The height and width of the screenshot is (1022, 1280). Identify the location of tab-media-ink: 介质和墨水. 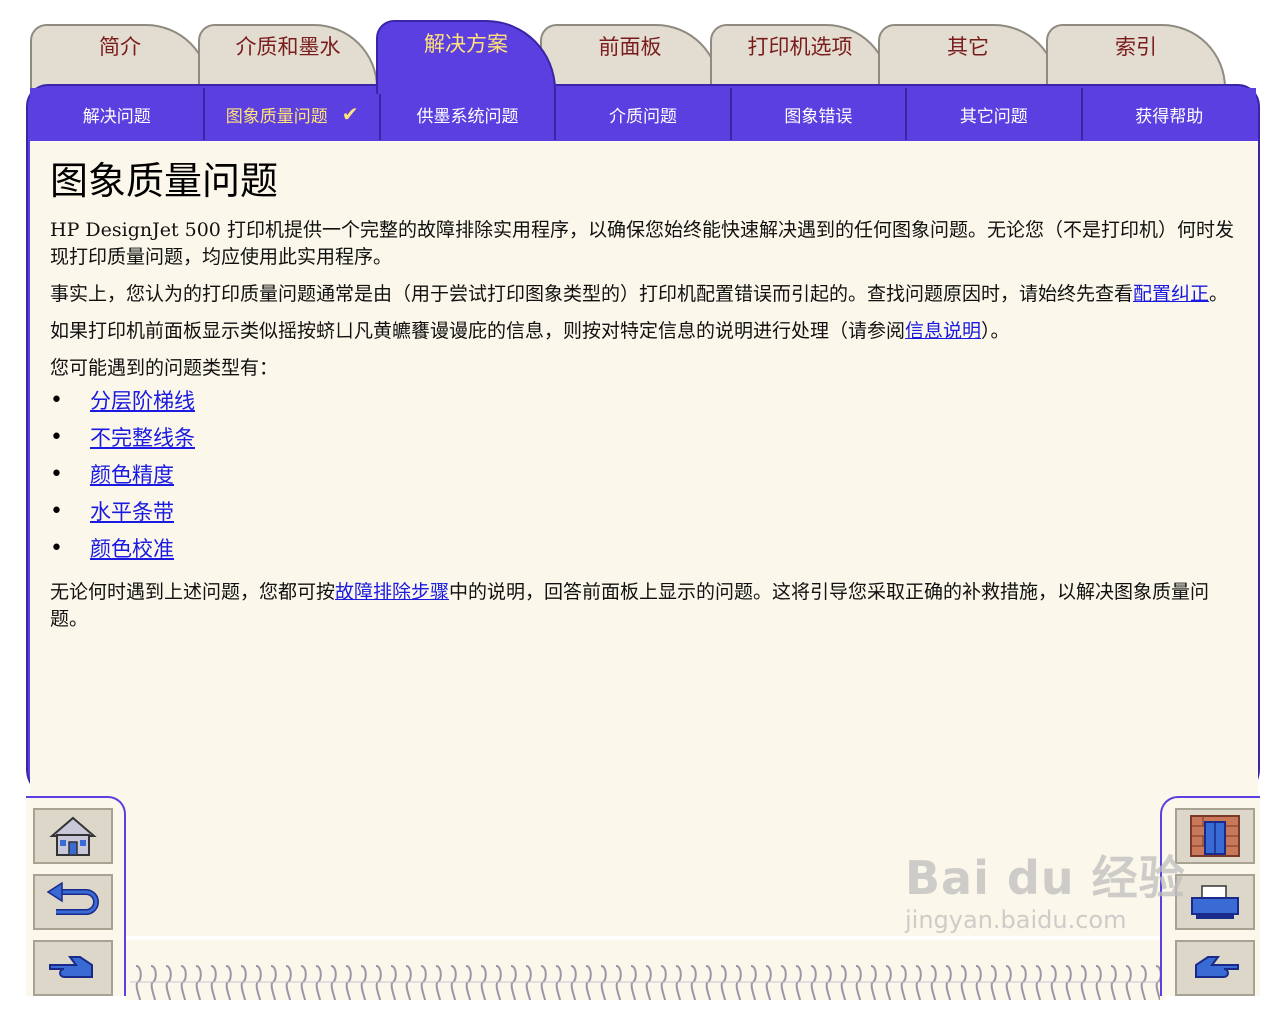
(288, 56).